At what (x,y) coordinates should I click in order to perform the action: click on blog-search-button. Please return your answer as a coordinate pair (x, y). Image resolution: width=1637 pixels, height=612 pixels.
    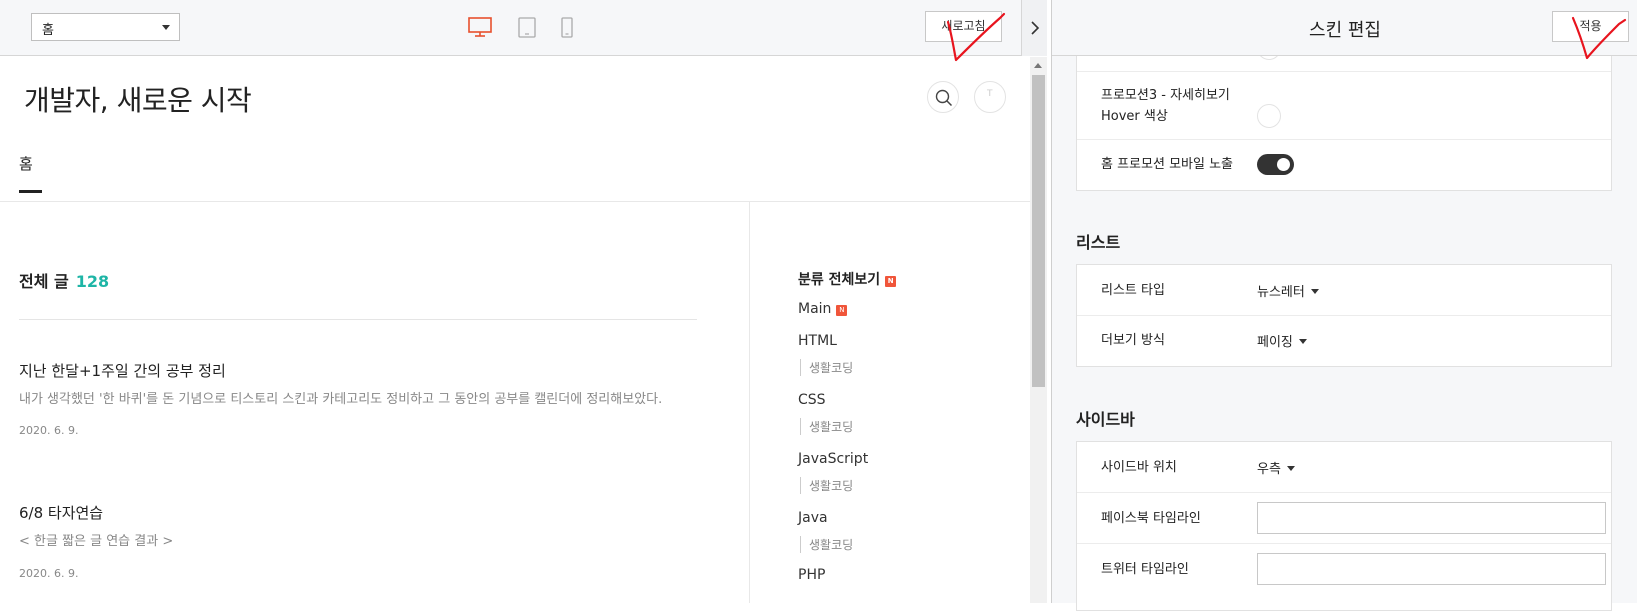
    Looking at the image, I should click on (943, 97).